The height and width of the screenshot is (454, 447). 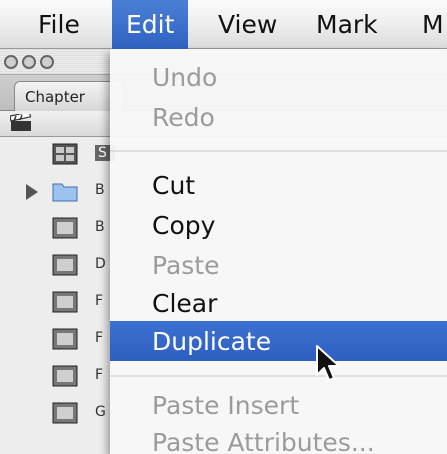 I want to click on menu-mark: Mark, so click(x=347, y=24).